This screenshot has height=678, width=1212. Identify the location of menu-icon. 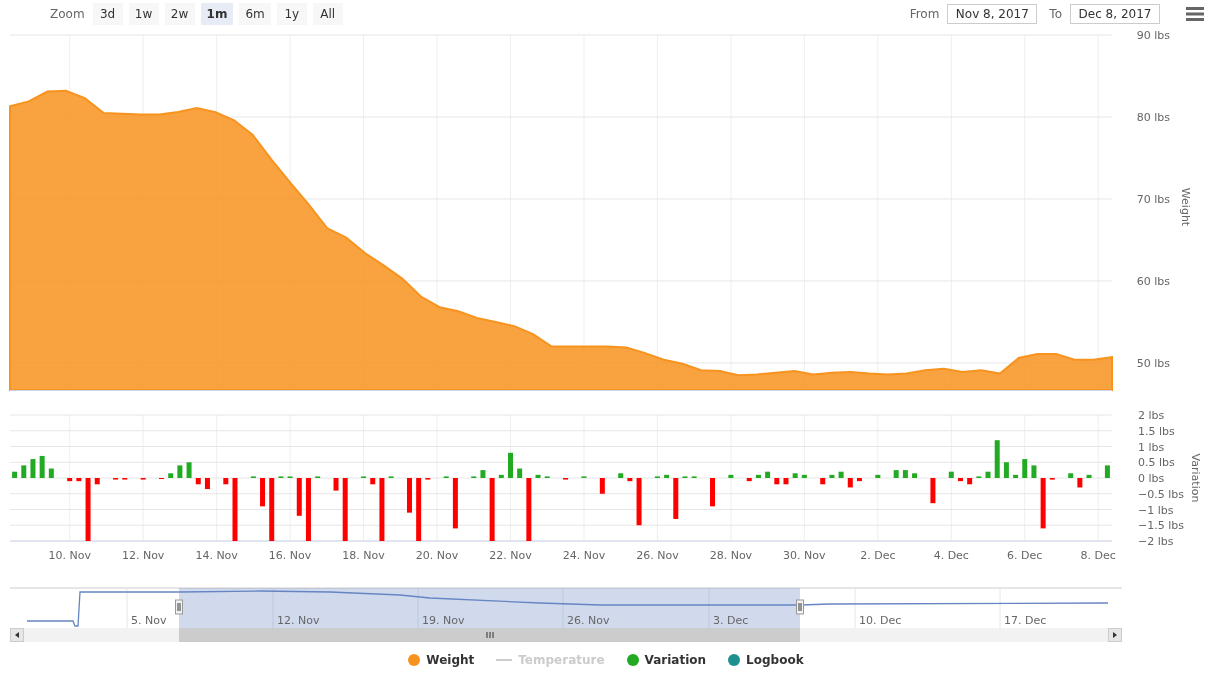
(1195, 13).